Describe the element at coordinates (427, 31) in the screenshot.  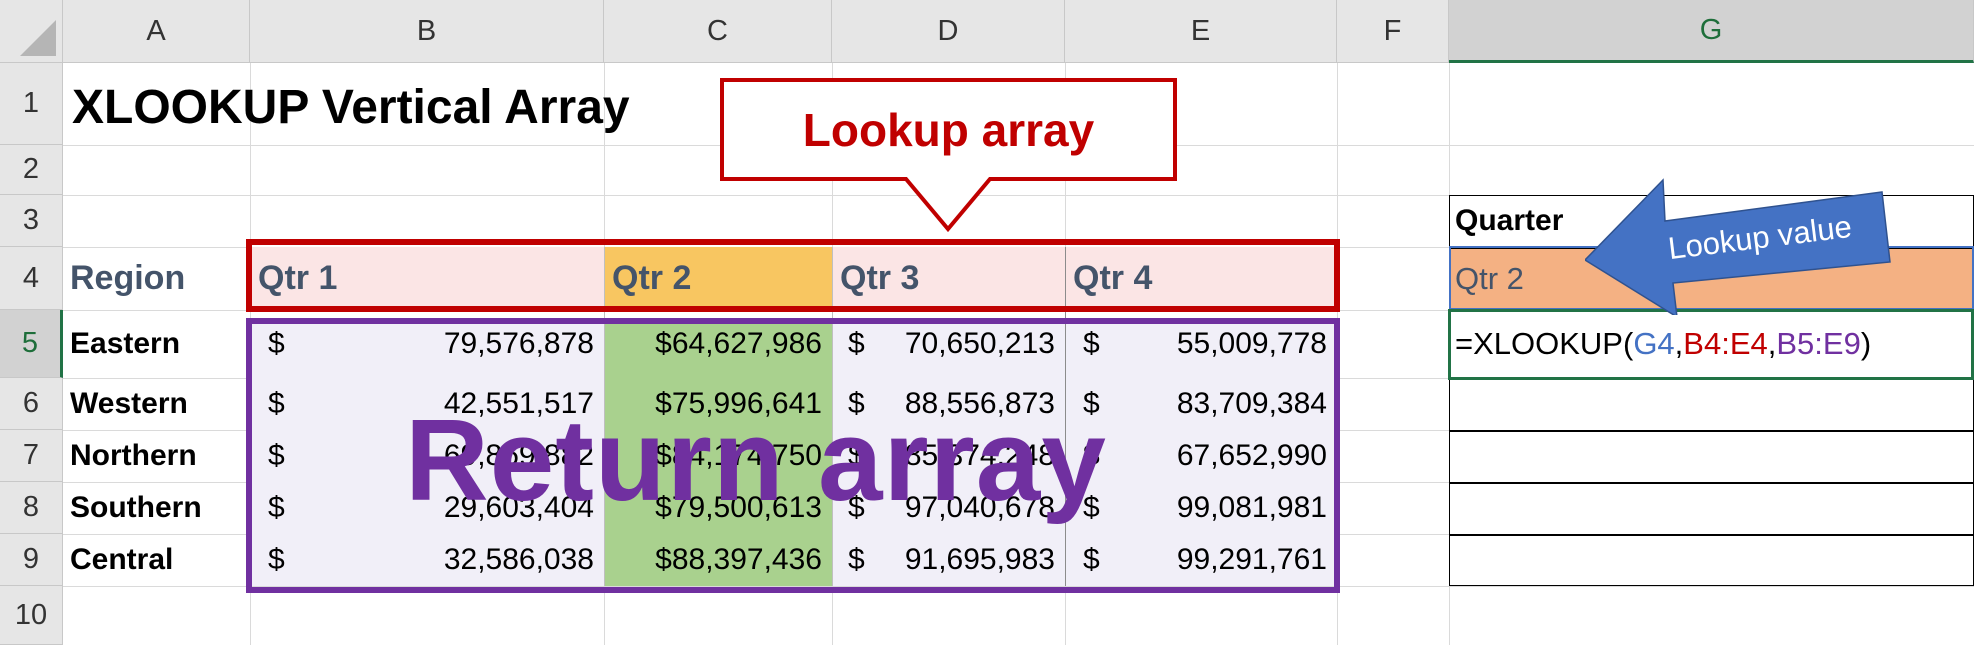
I see `column-header-b: B` at that location.